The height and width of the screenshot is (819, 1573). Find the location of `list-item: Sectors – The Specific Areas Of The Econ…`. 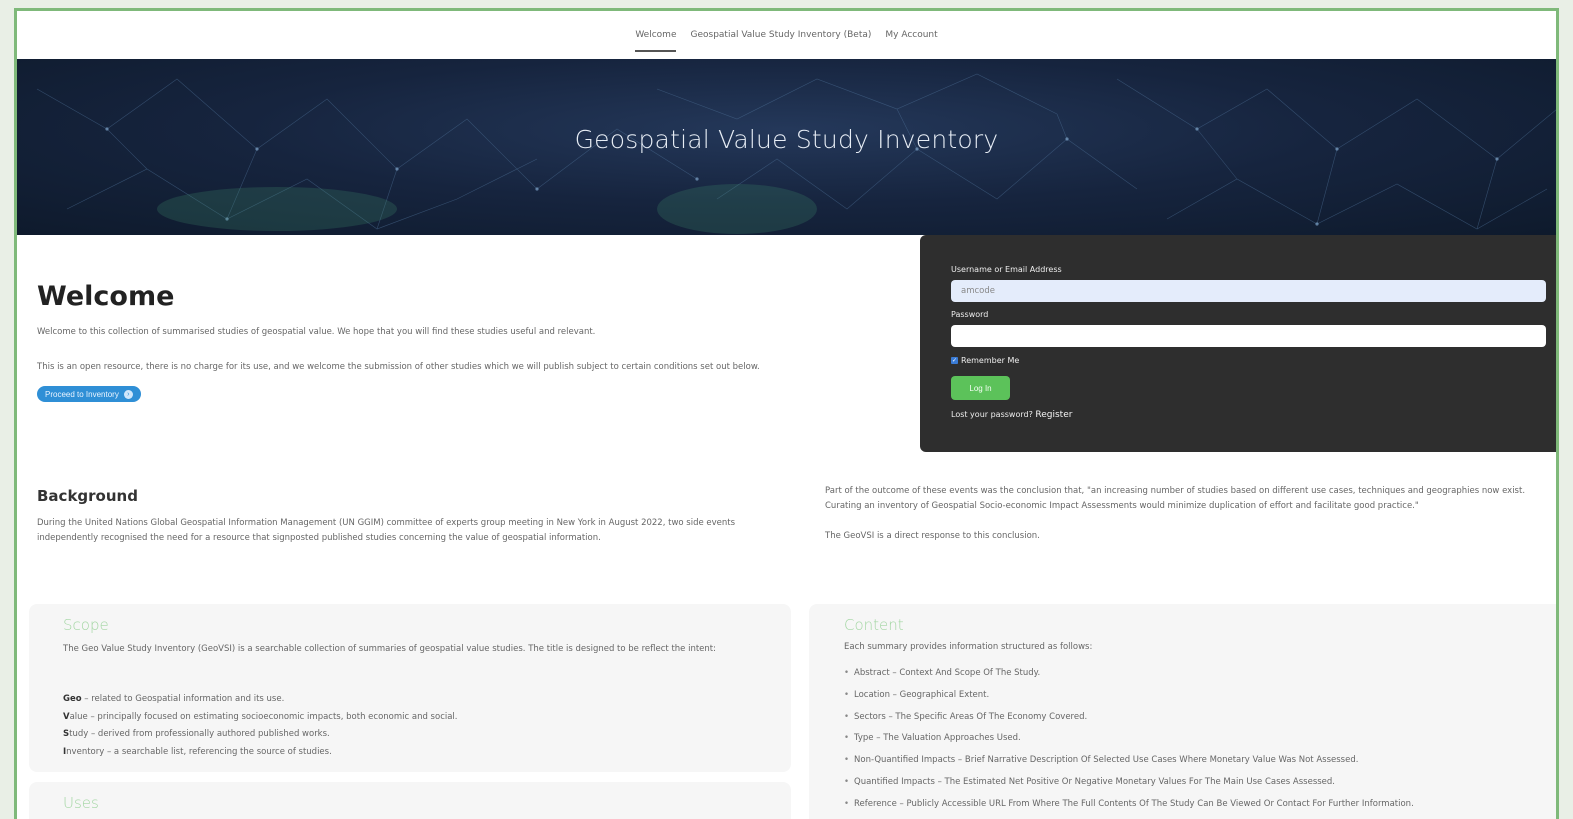

list-item: Sectors – The Specific Areas Of The Econ… is located at coordinates (1129, 718).